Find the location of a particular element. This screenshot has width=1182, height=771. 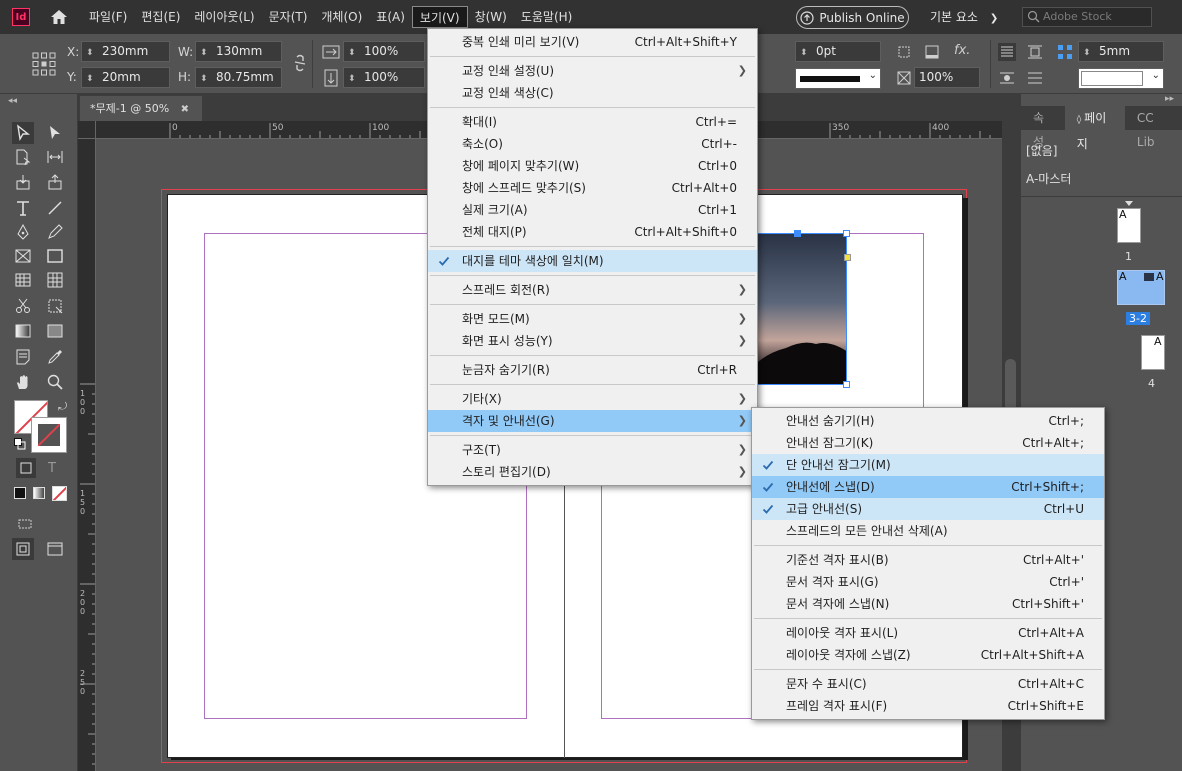

menu-help: 도움말(H) is located at coordinates (547, 17).